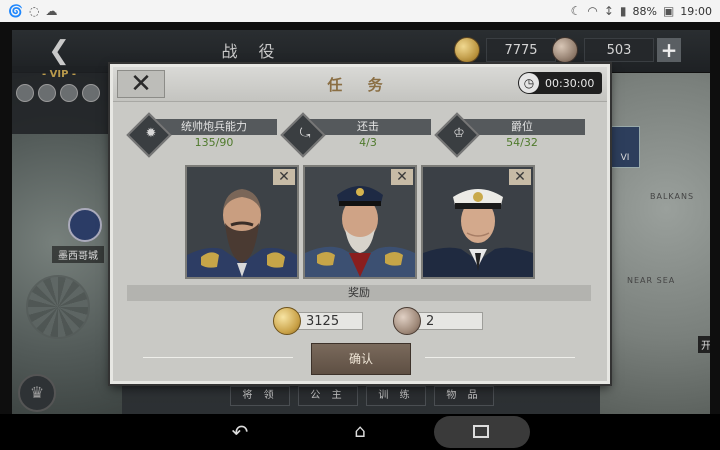 This screenshot has width=720, height=450. What do you see at coordinates (201, 135) in the screenshot?
I see `requirement-artillery: 统帅炮兵能力 135/90 ✹` at bounding box center [201, 135].